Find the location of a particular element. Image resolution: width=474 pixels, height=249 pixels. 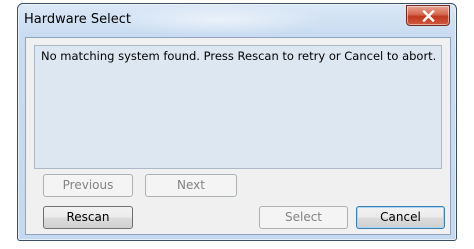

close-button is located at coordinates (428, 15).